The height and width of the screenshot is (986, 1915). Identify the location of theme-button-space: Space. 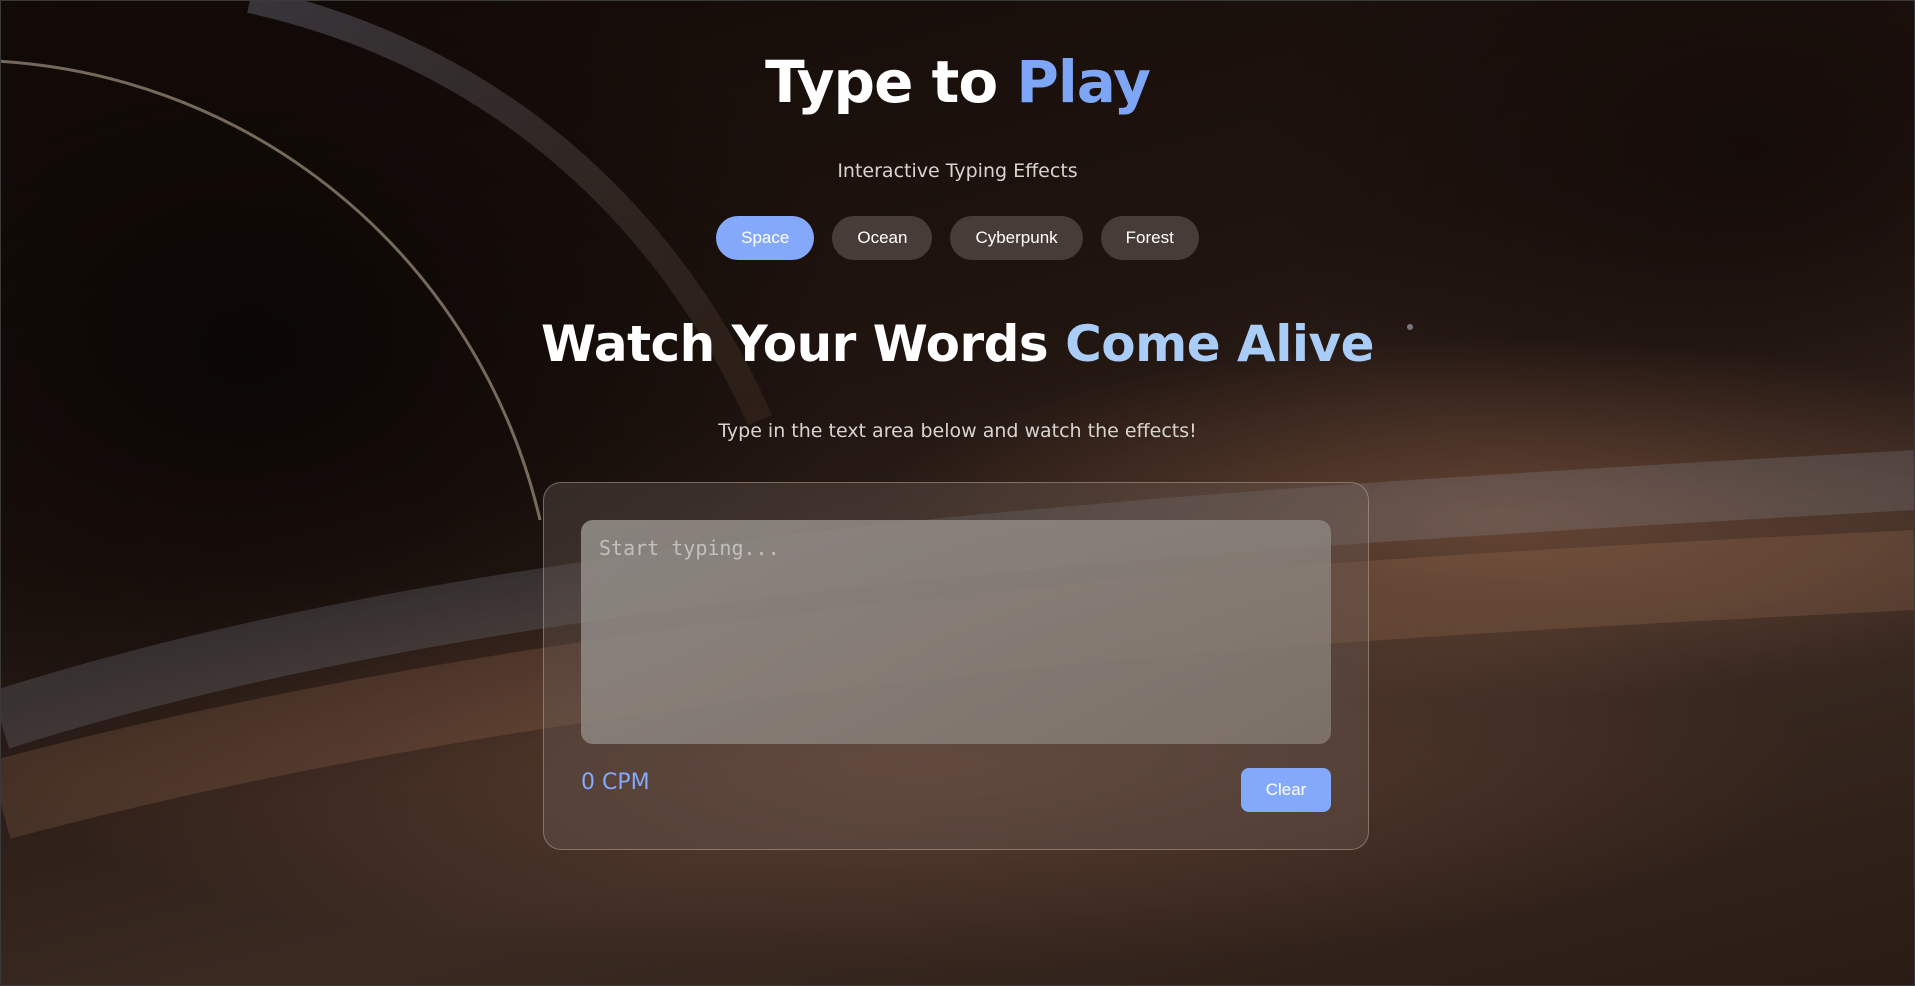
(765, 238).